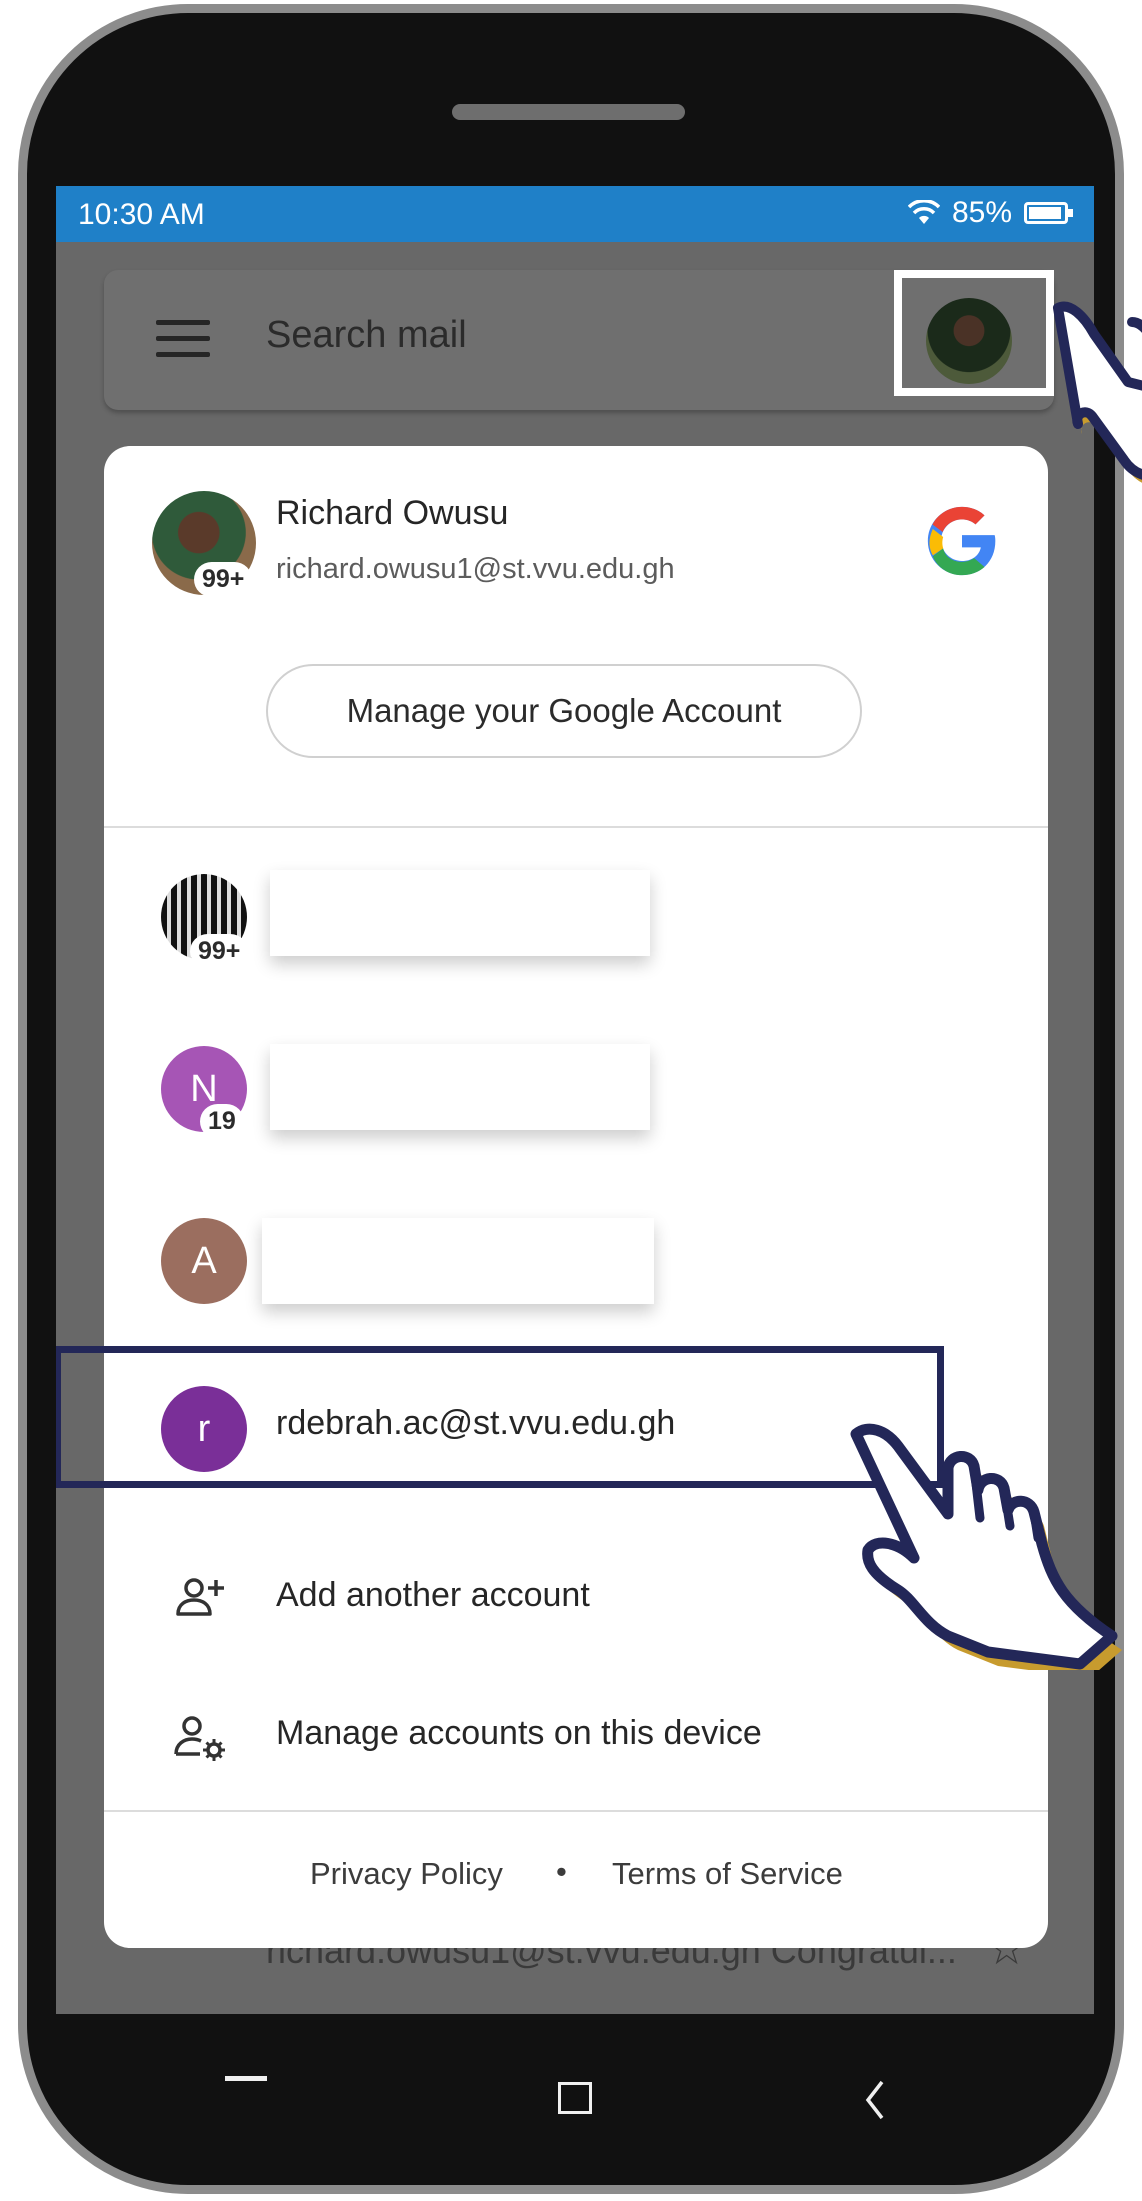 The image size is (1142, 2201). I want to click on account-2-badge: 19, so click(222, 1121).